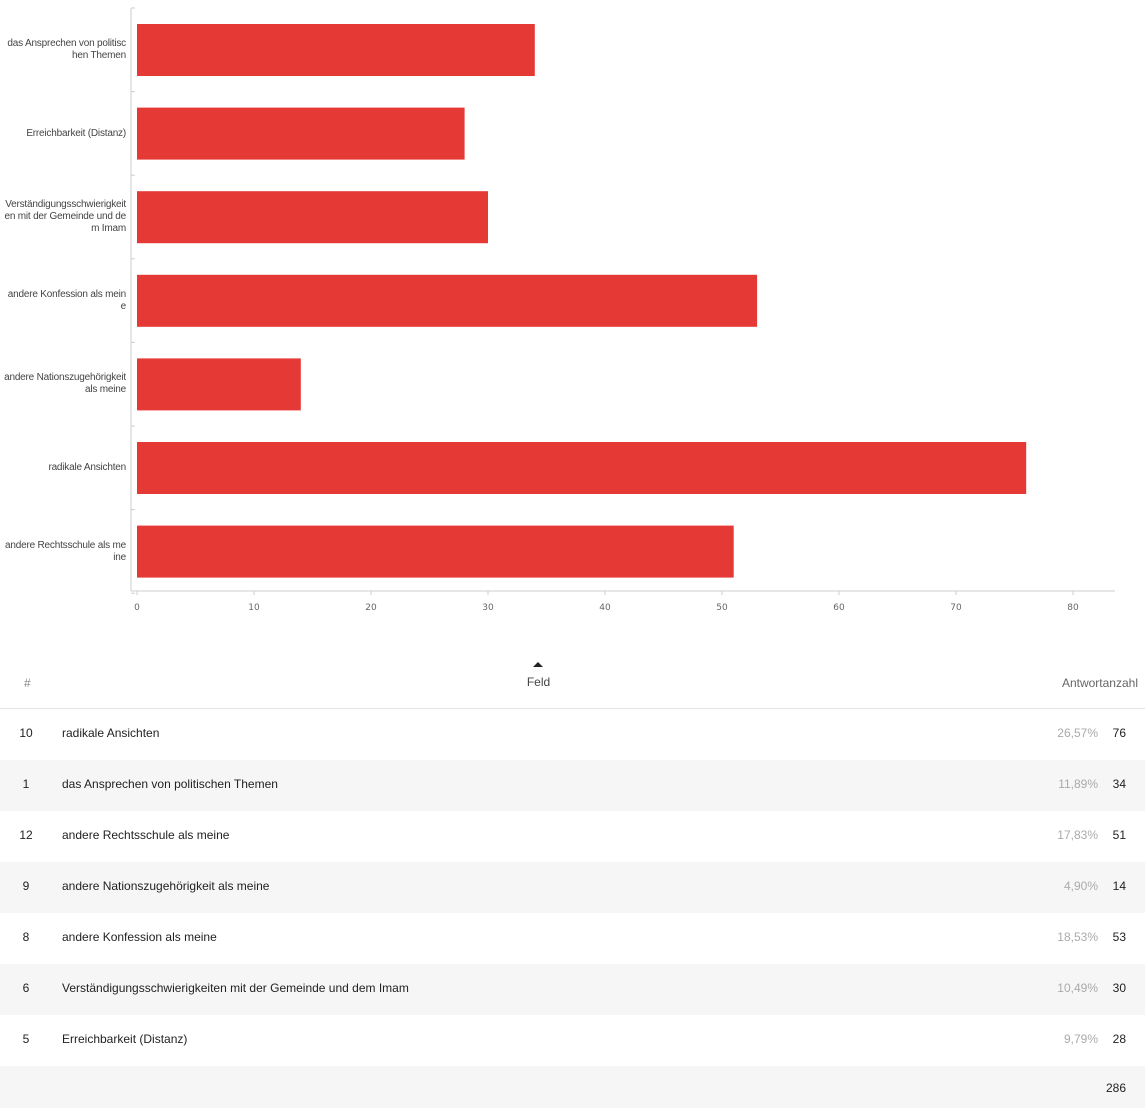  What do you see at coordinates (26, 937) in the screenshot?
I see `row-id: 8` at bounding box center [26, 937].